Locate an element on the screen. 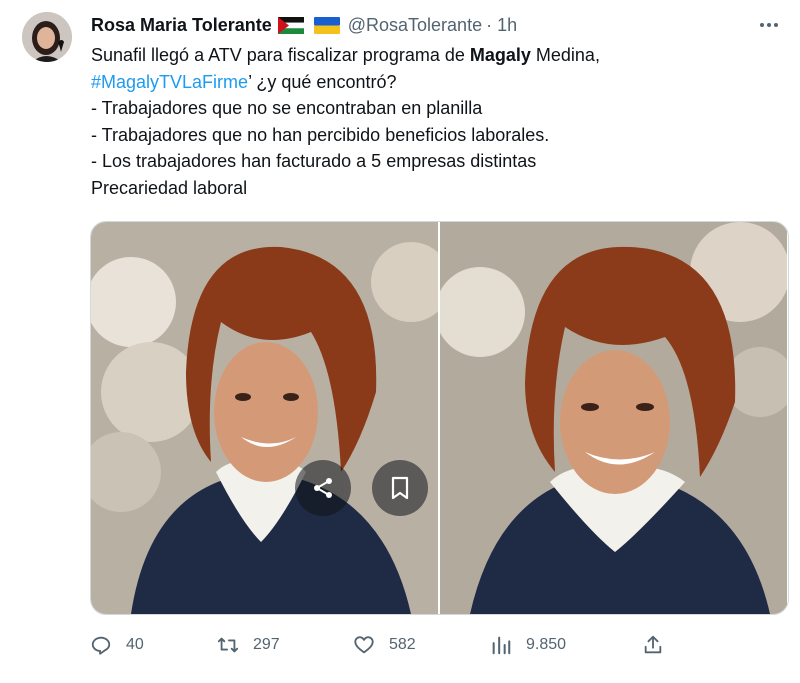 The width and height of the screenshot is (800, 683). share-tweet-button is located at coordinates (653, 645).